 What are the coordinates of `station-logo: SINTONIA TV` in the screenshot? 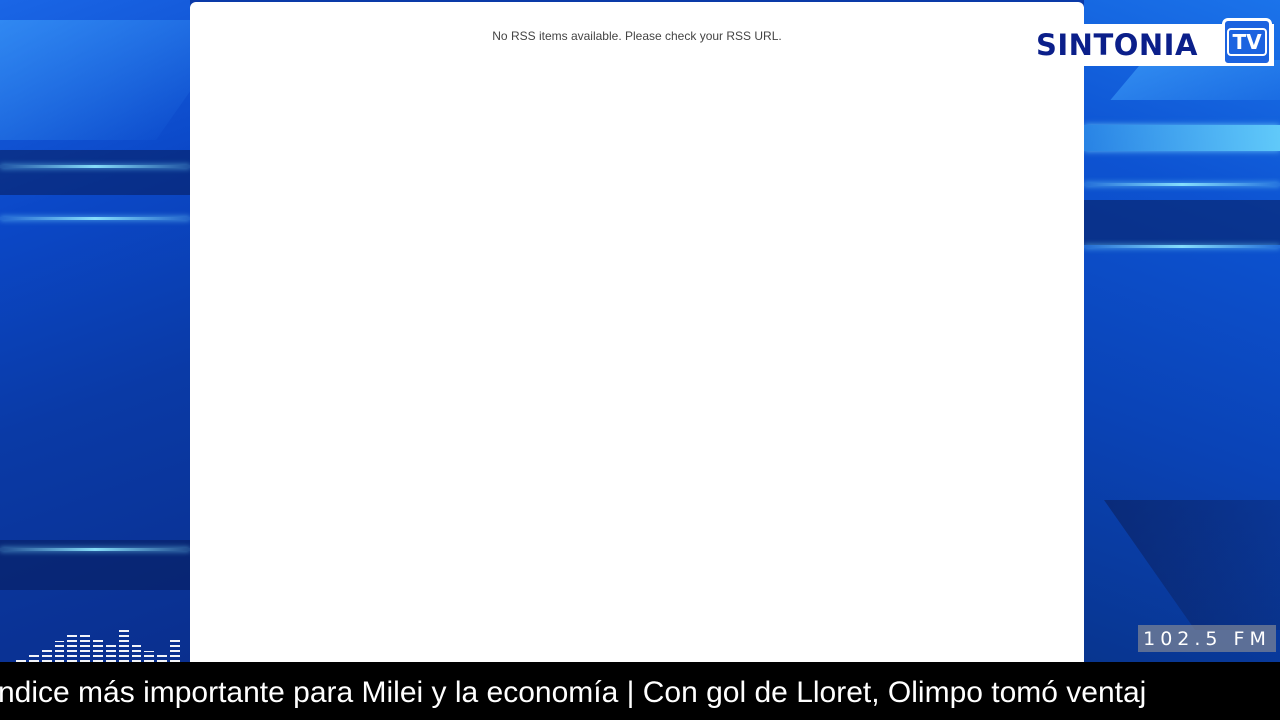 It's located at (1152, 42).